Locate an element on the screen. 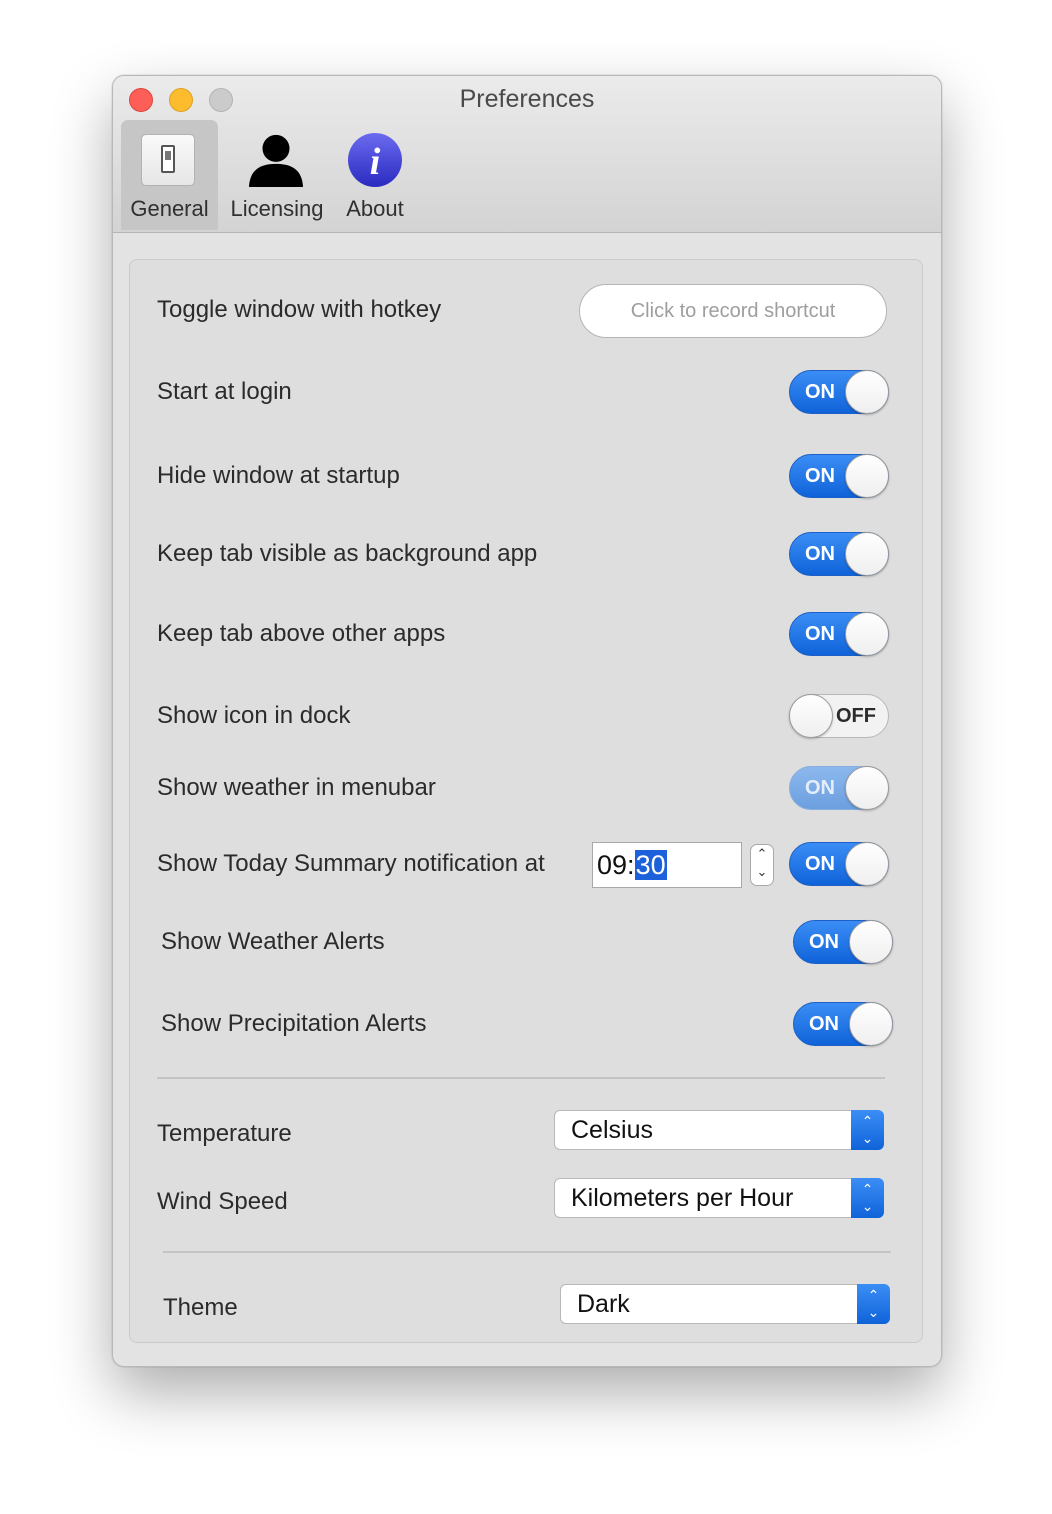 The image size is (1052, 1514). theme-select: Dark ⌃ ⌄ is located at coordinates (725, 1304).